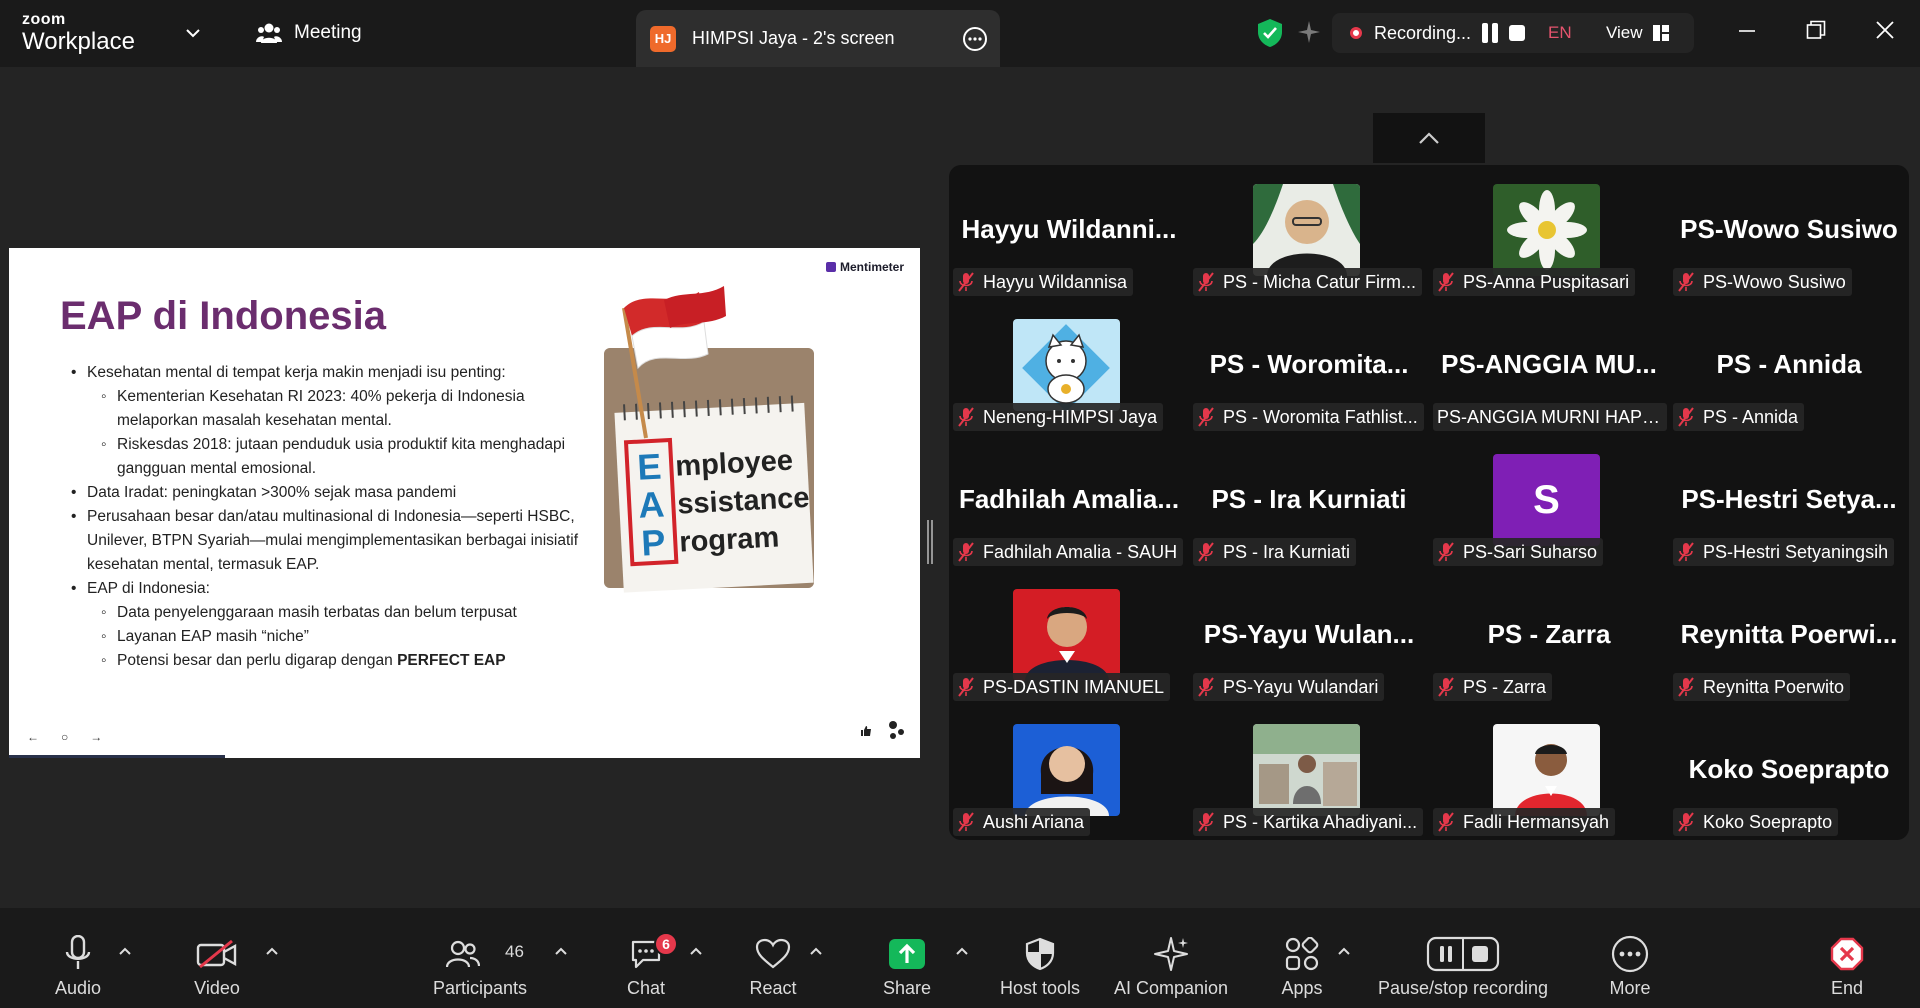  I want to click on pause-recording-icon, so click(1491, 33).